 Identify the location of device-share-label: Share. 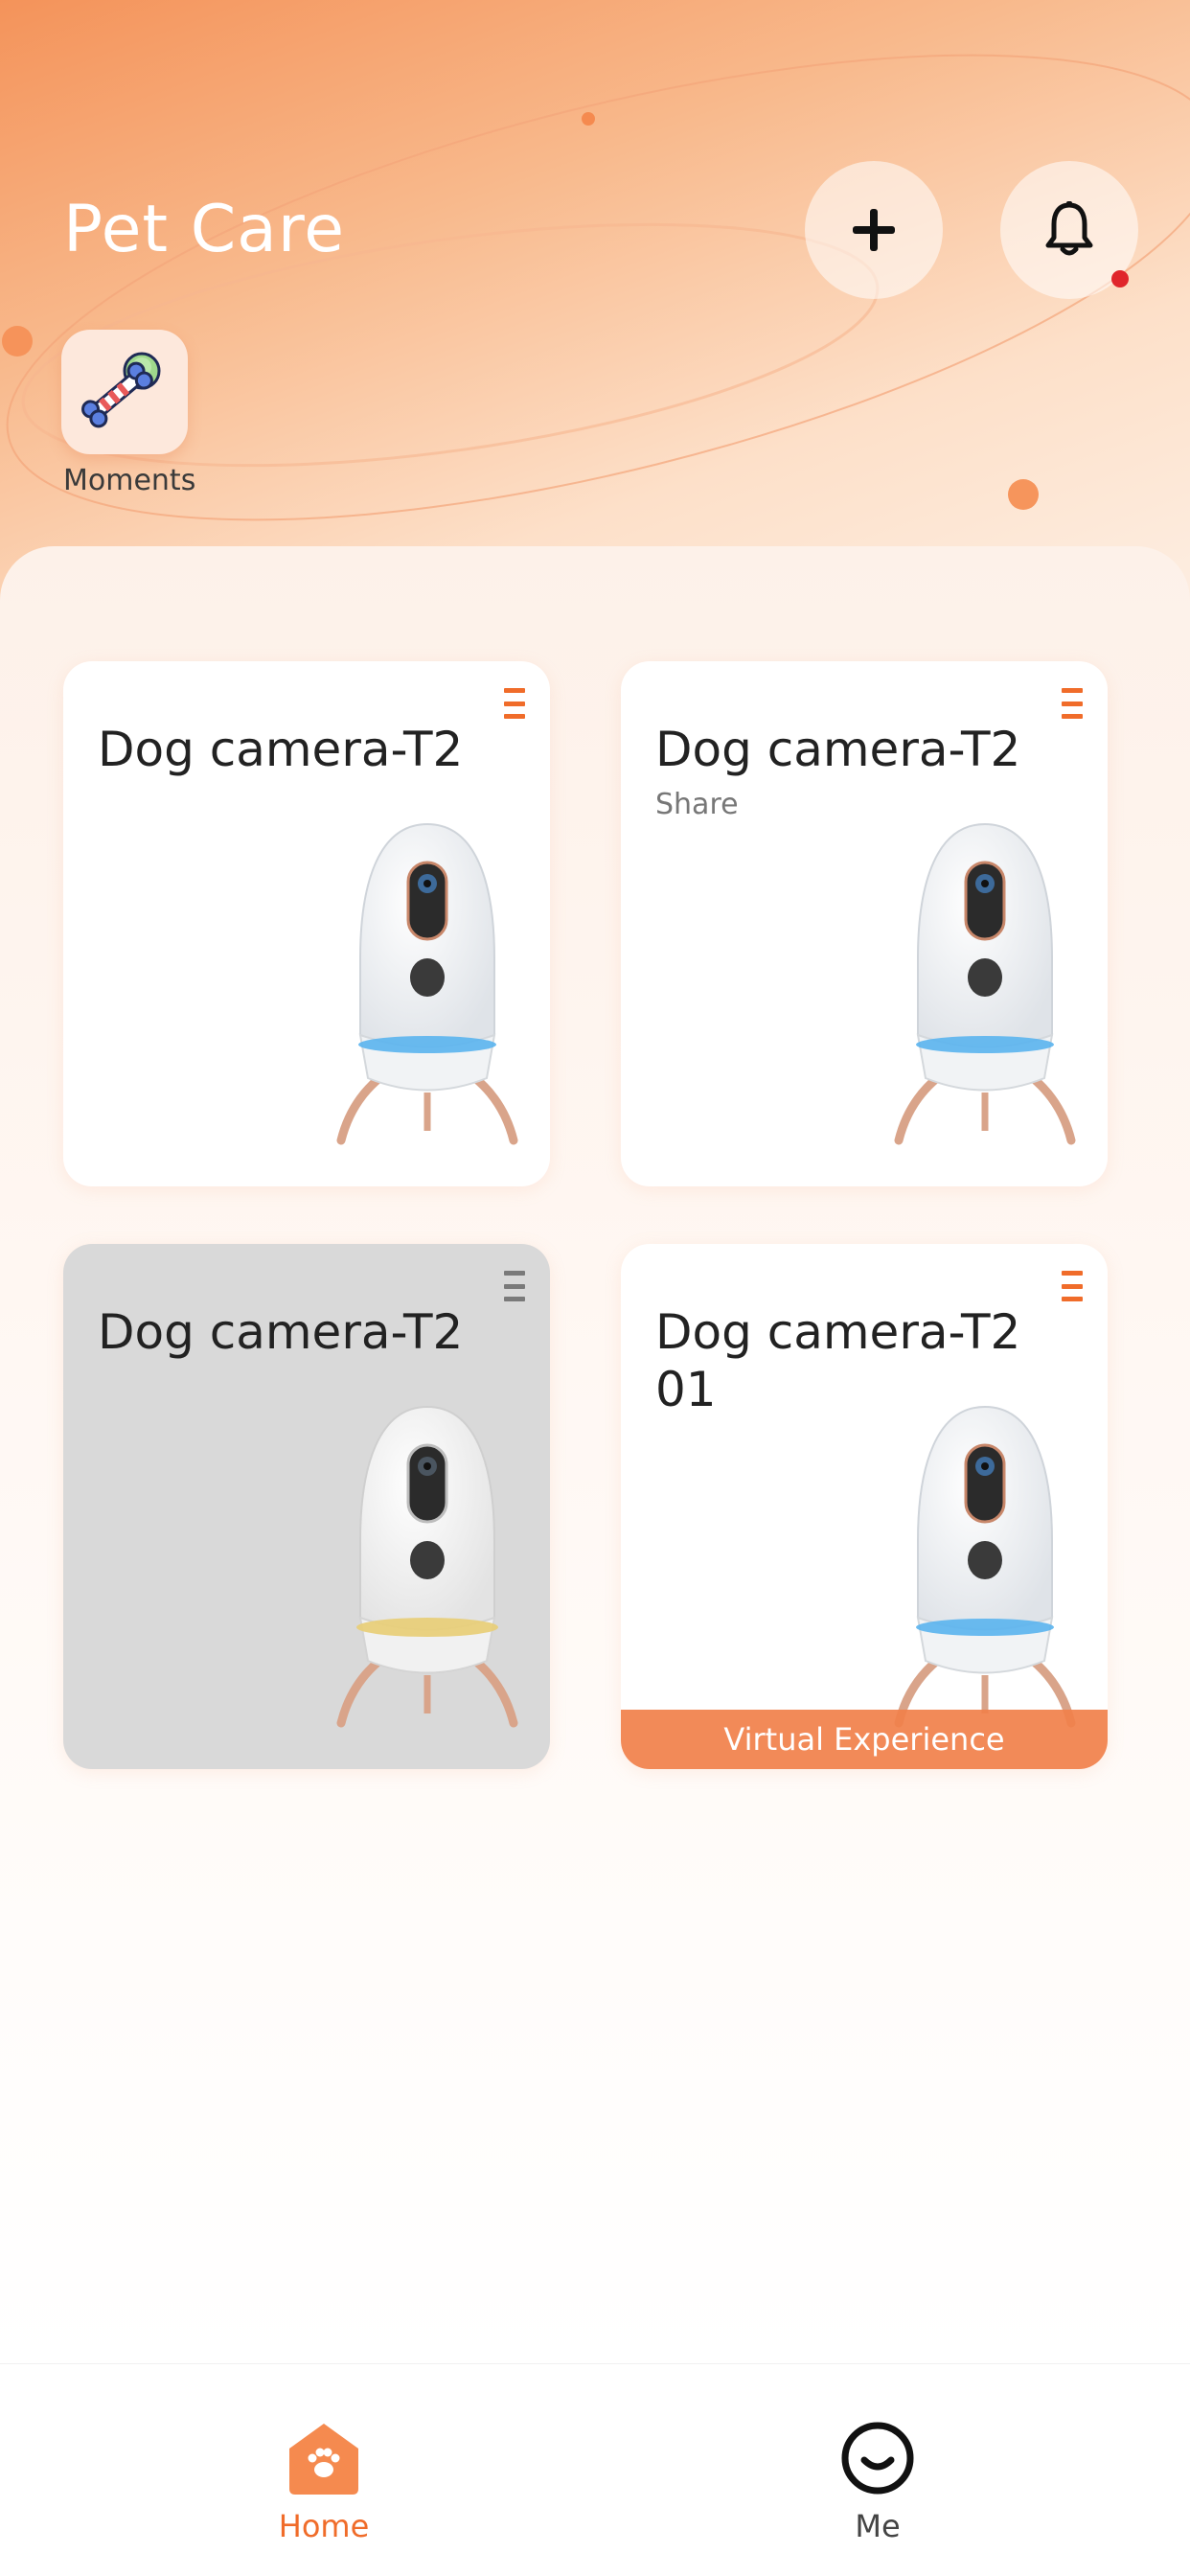
(697, 805).